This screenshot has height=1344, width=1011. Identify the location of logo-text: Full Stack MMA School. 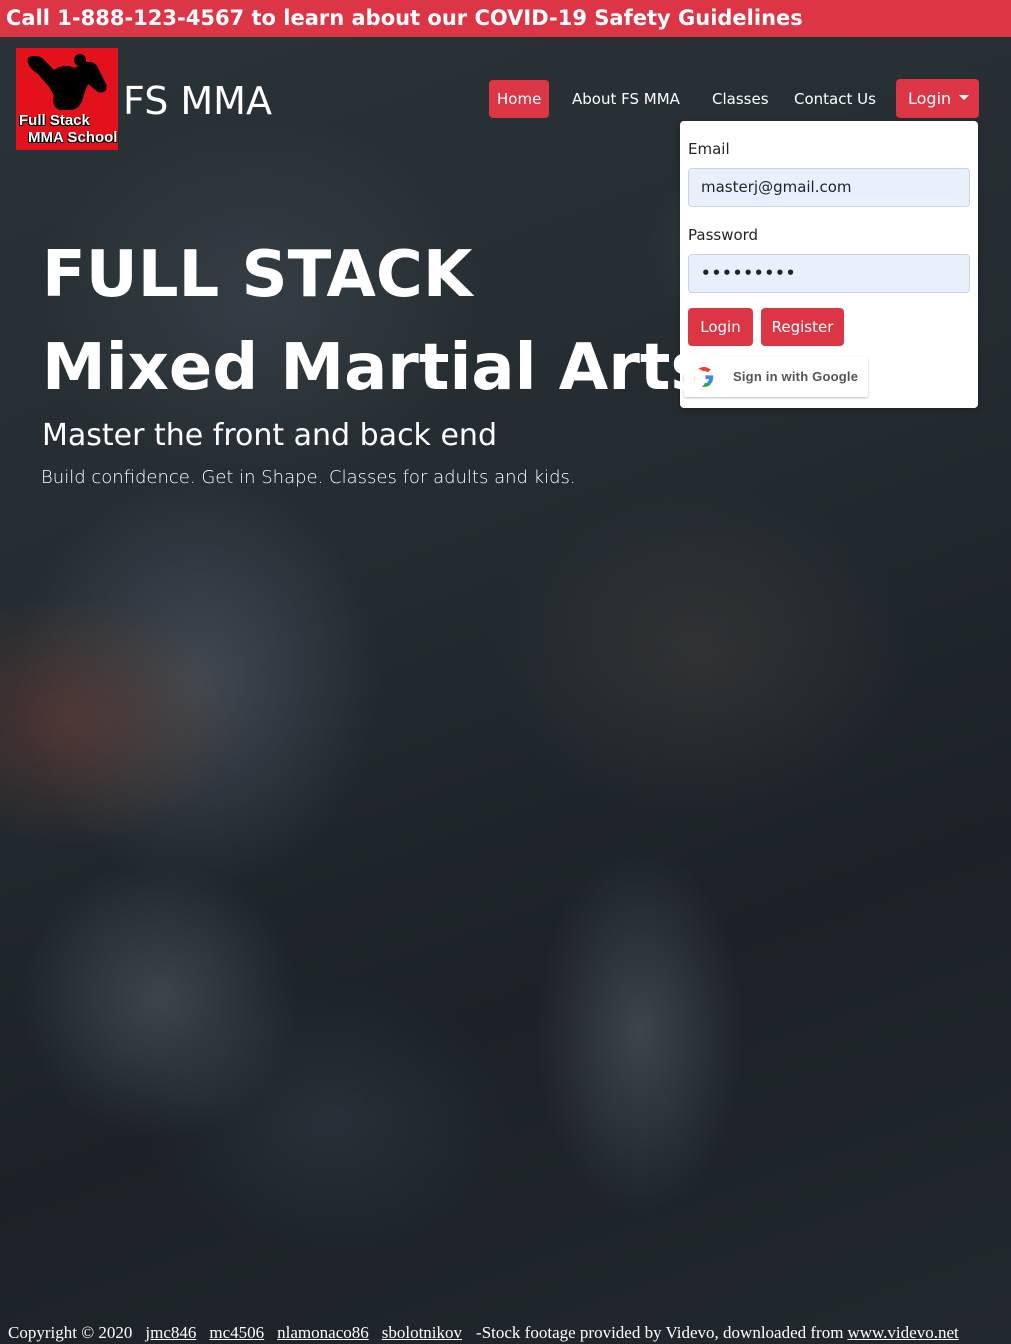
(67, 129).